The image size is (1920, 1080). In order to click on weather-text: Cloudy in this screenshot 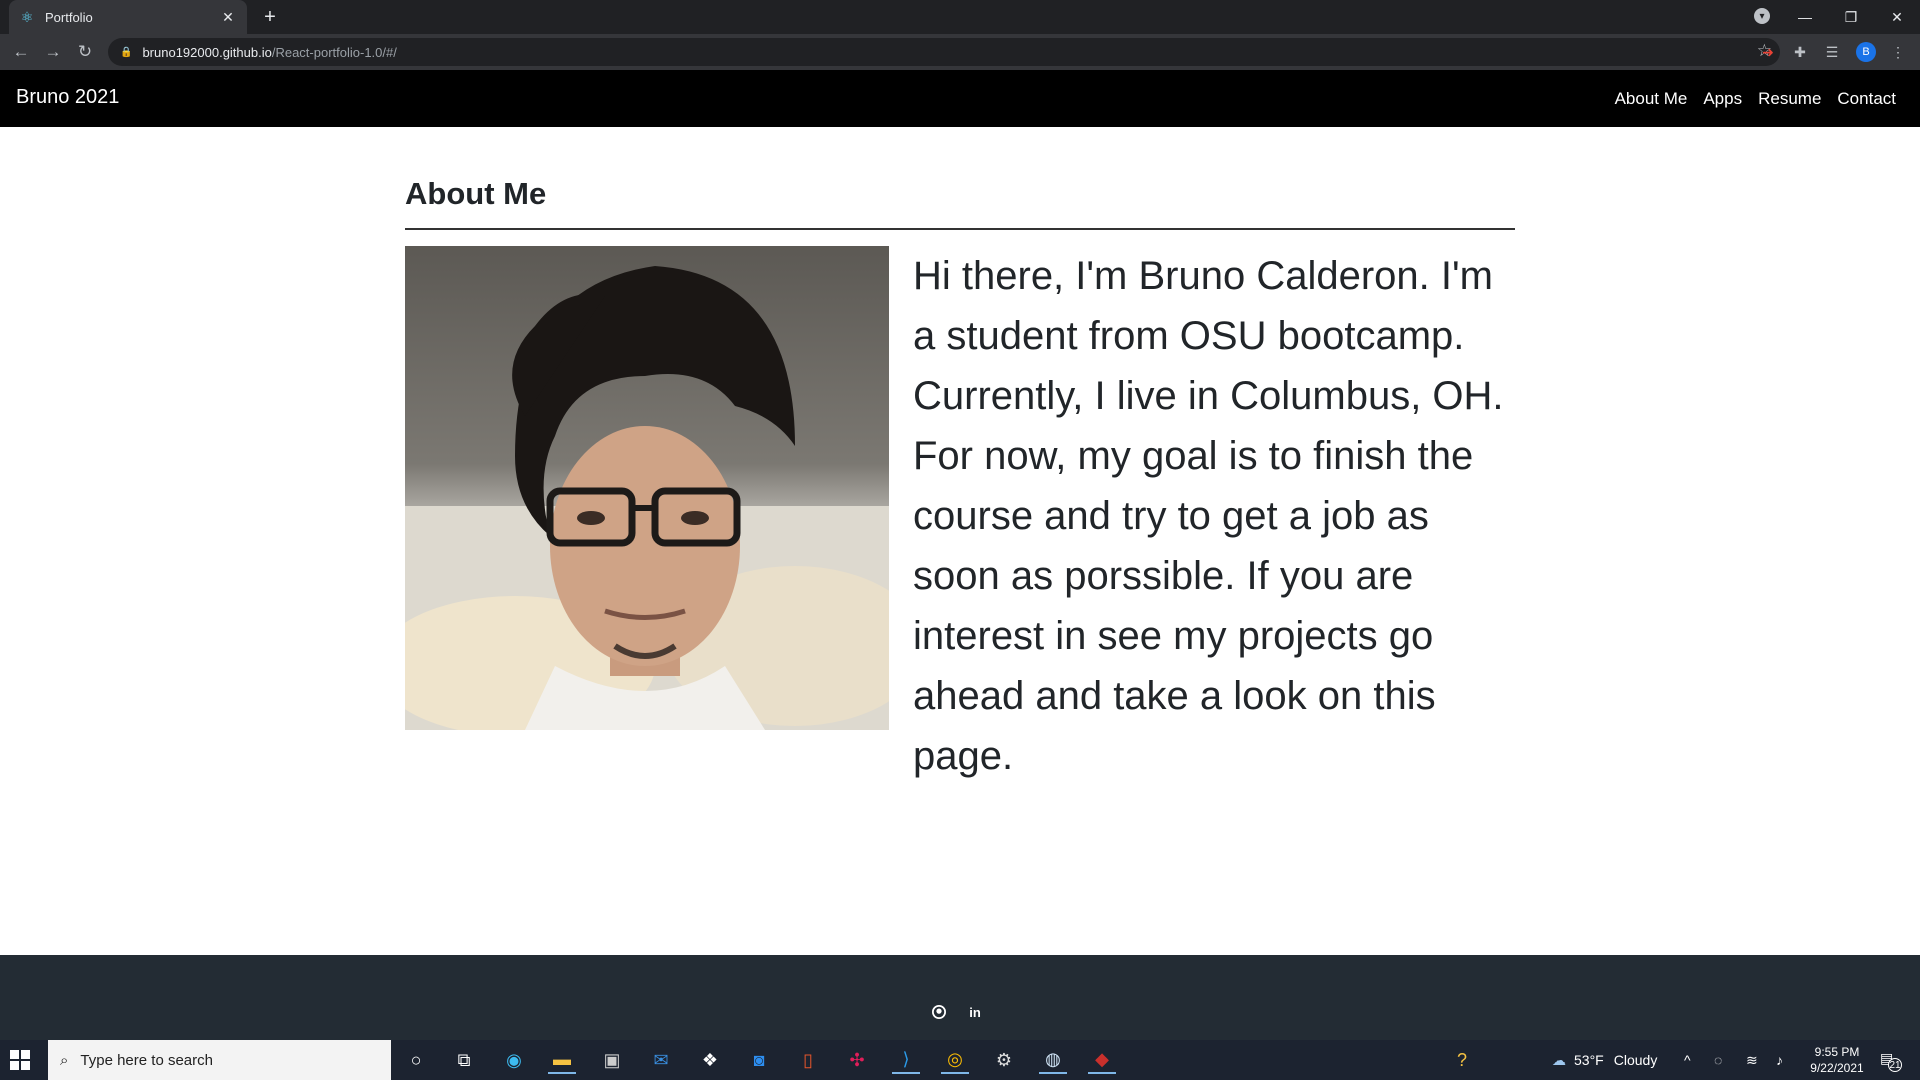, I will do `click(1635, 1060)`.